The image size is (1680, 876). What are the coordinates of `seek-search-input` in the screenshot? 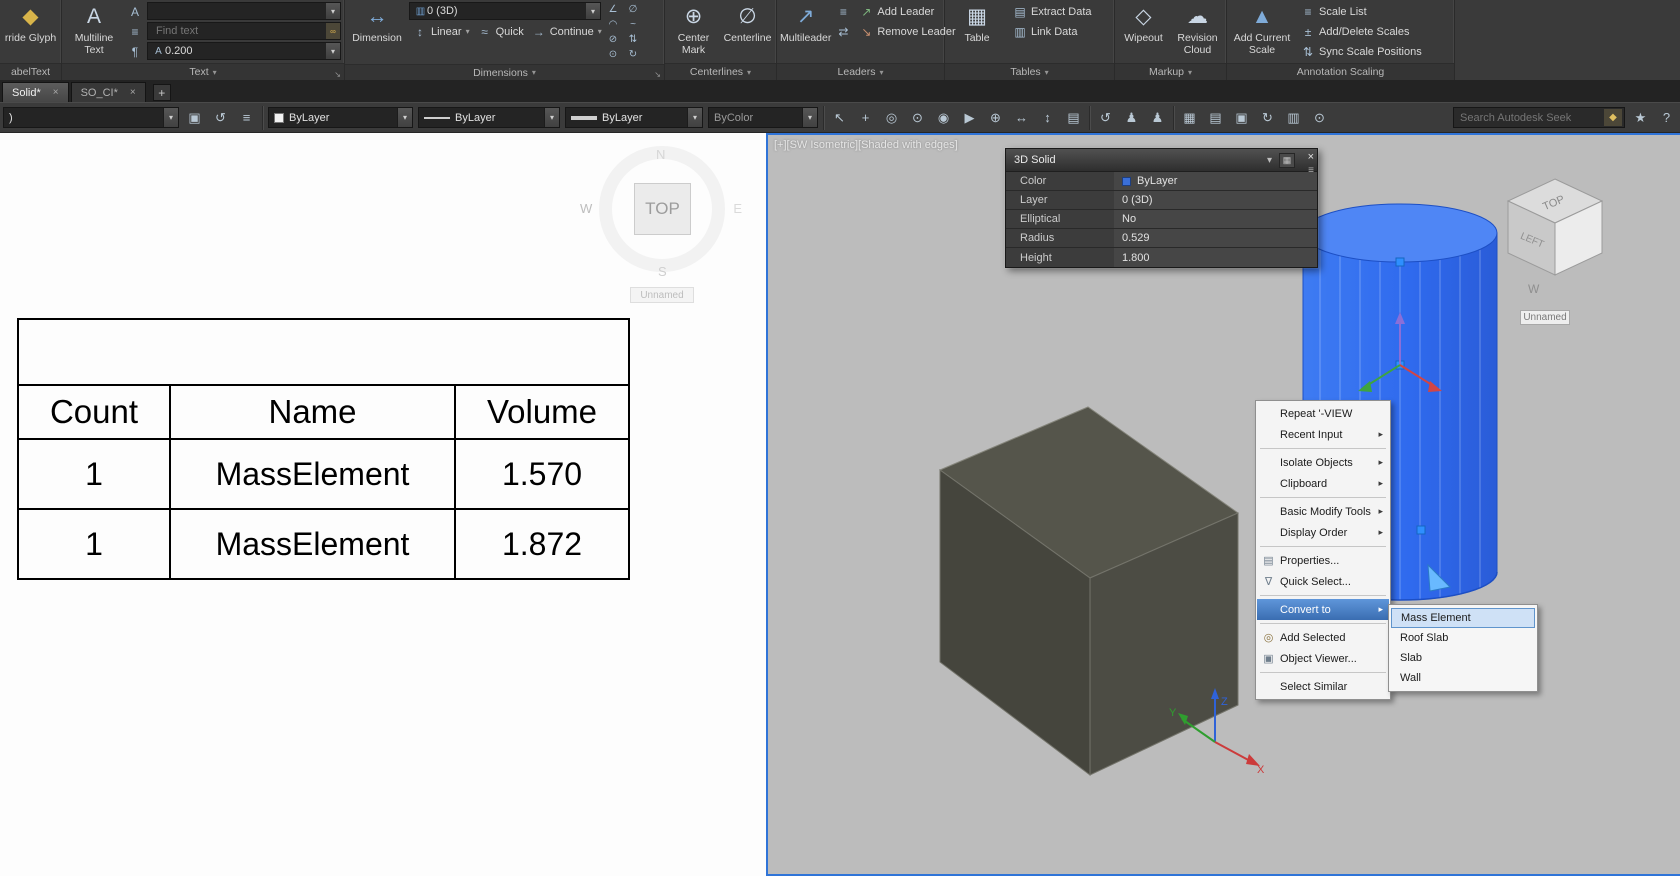 It's located at (1530, 117).